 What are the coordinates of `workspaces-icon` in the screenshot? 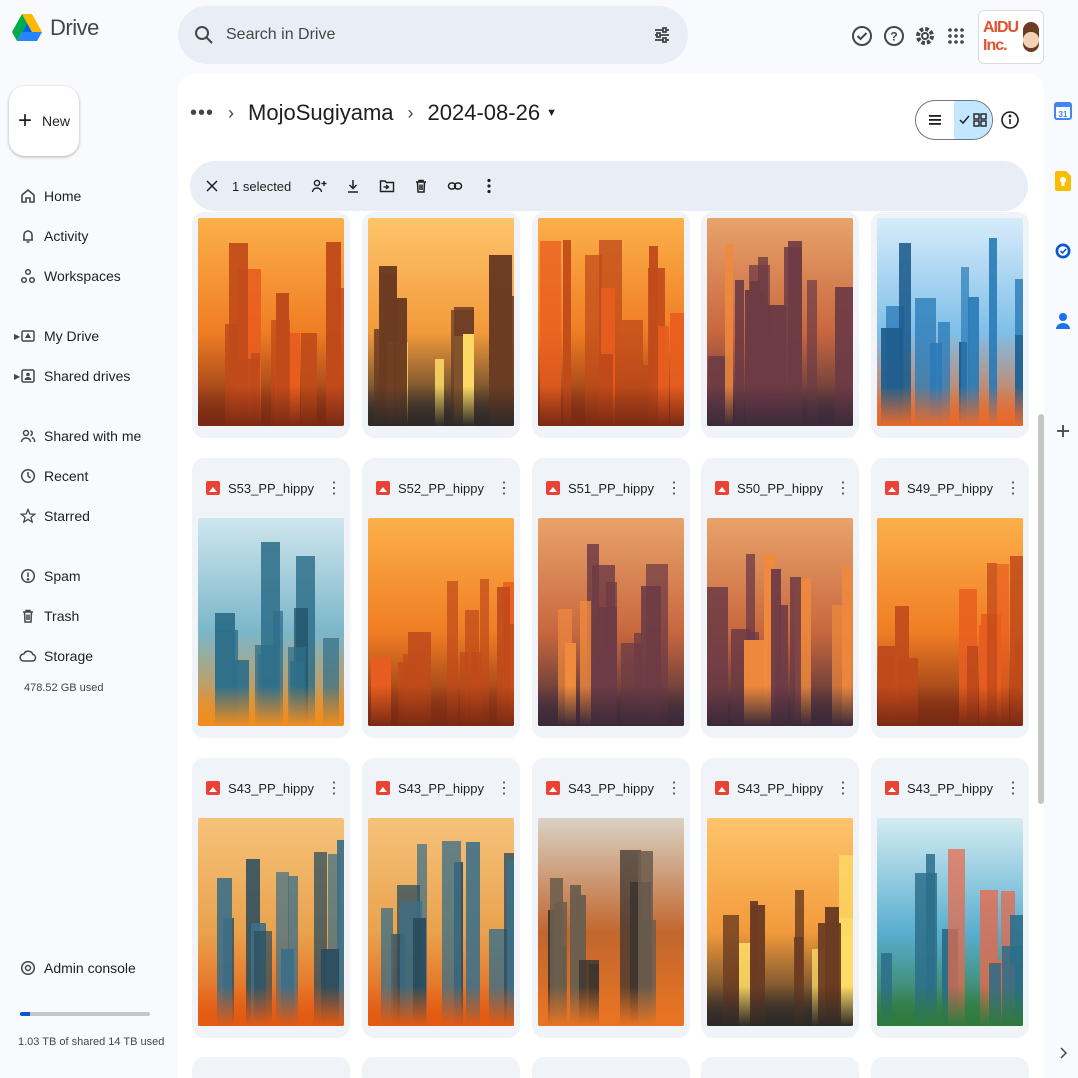 It's located at (28, 276).